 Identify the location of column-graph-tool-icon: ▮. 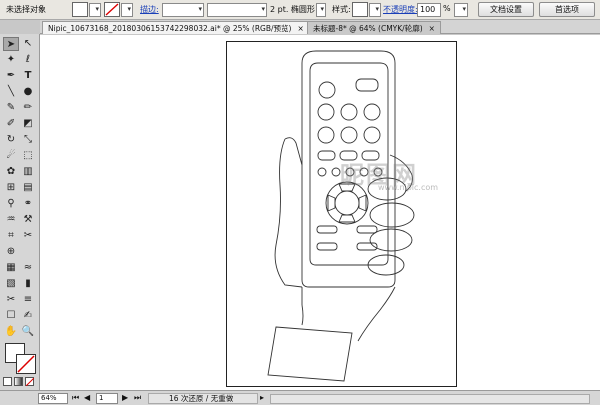
(28, 284).